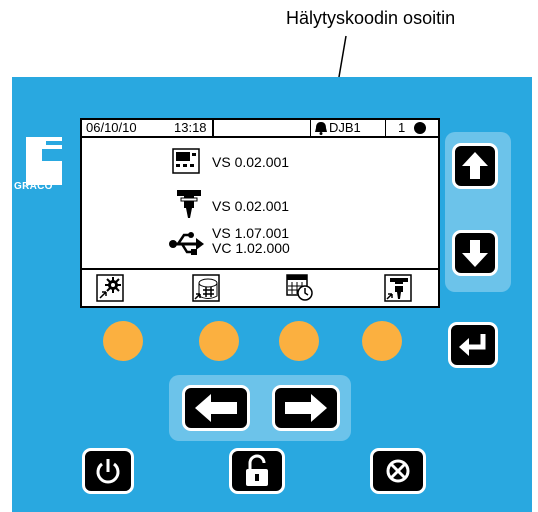 This screenshot has height=512, width=538. What do you see at coordinates (345, 127) in the screenshot?
I see `alarm-code: DJB1` at bounding box center [345, 127].